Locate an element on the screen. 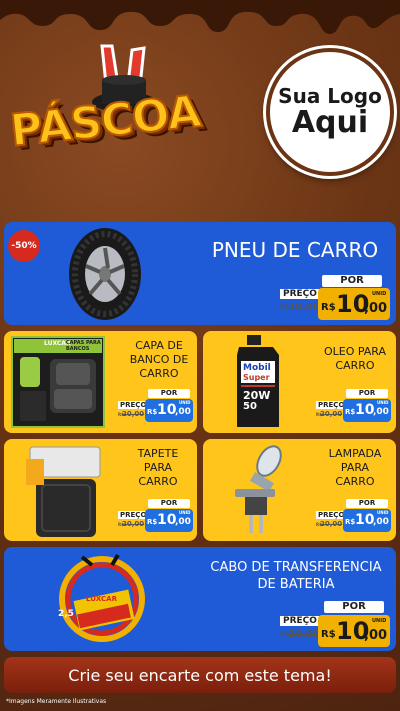  product-name-line: LAMPADA is located at coordinates (355, 453).